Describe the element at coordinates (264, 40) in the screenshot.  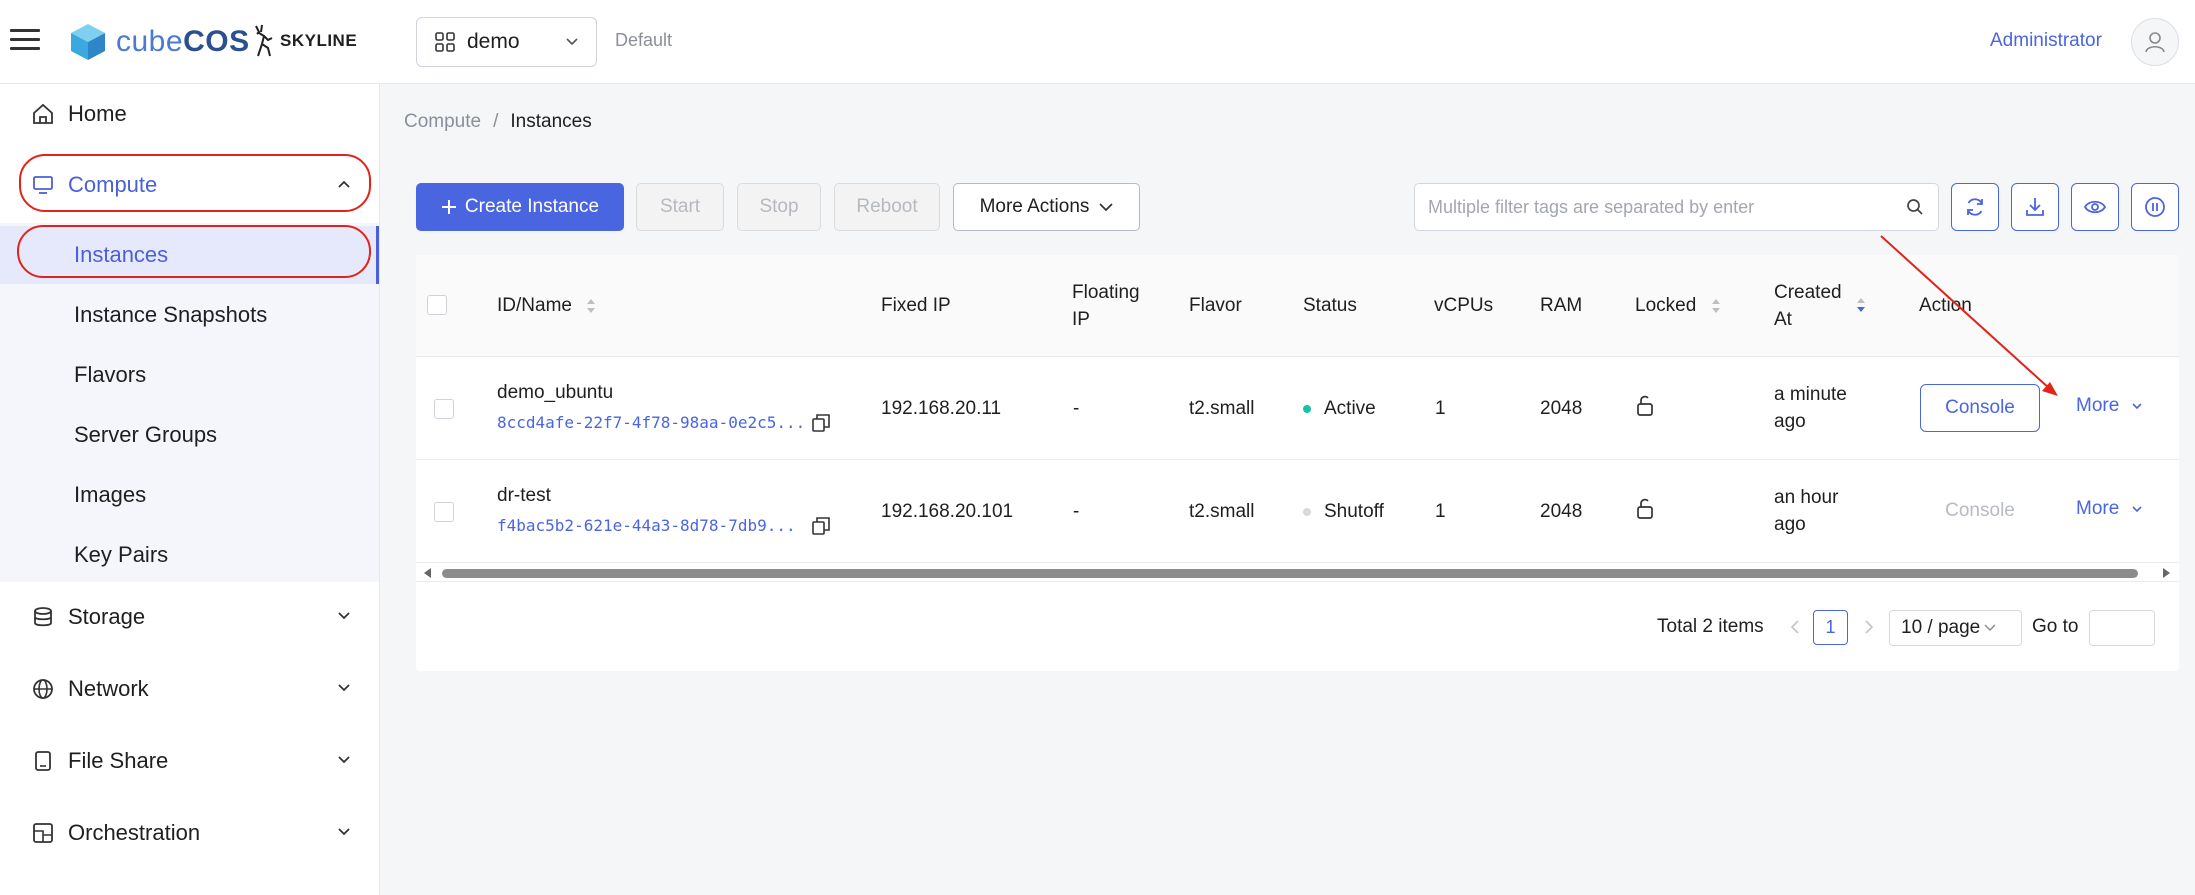
I see `skyline-deer-icon` at that location.